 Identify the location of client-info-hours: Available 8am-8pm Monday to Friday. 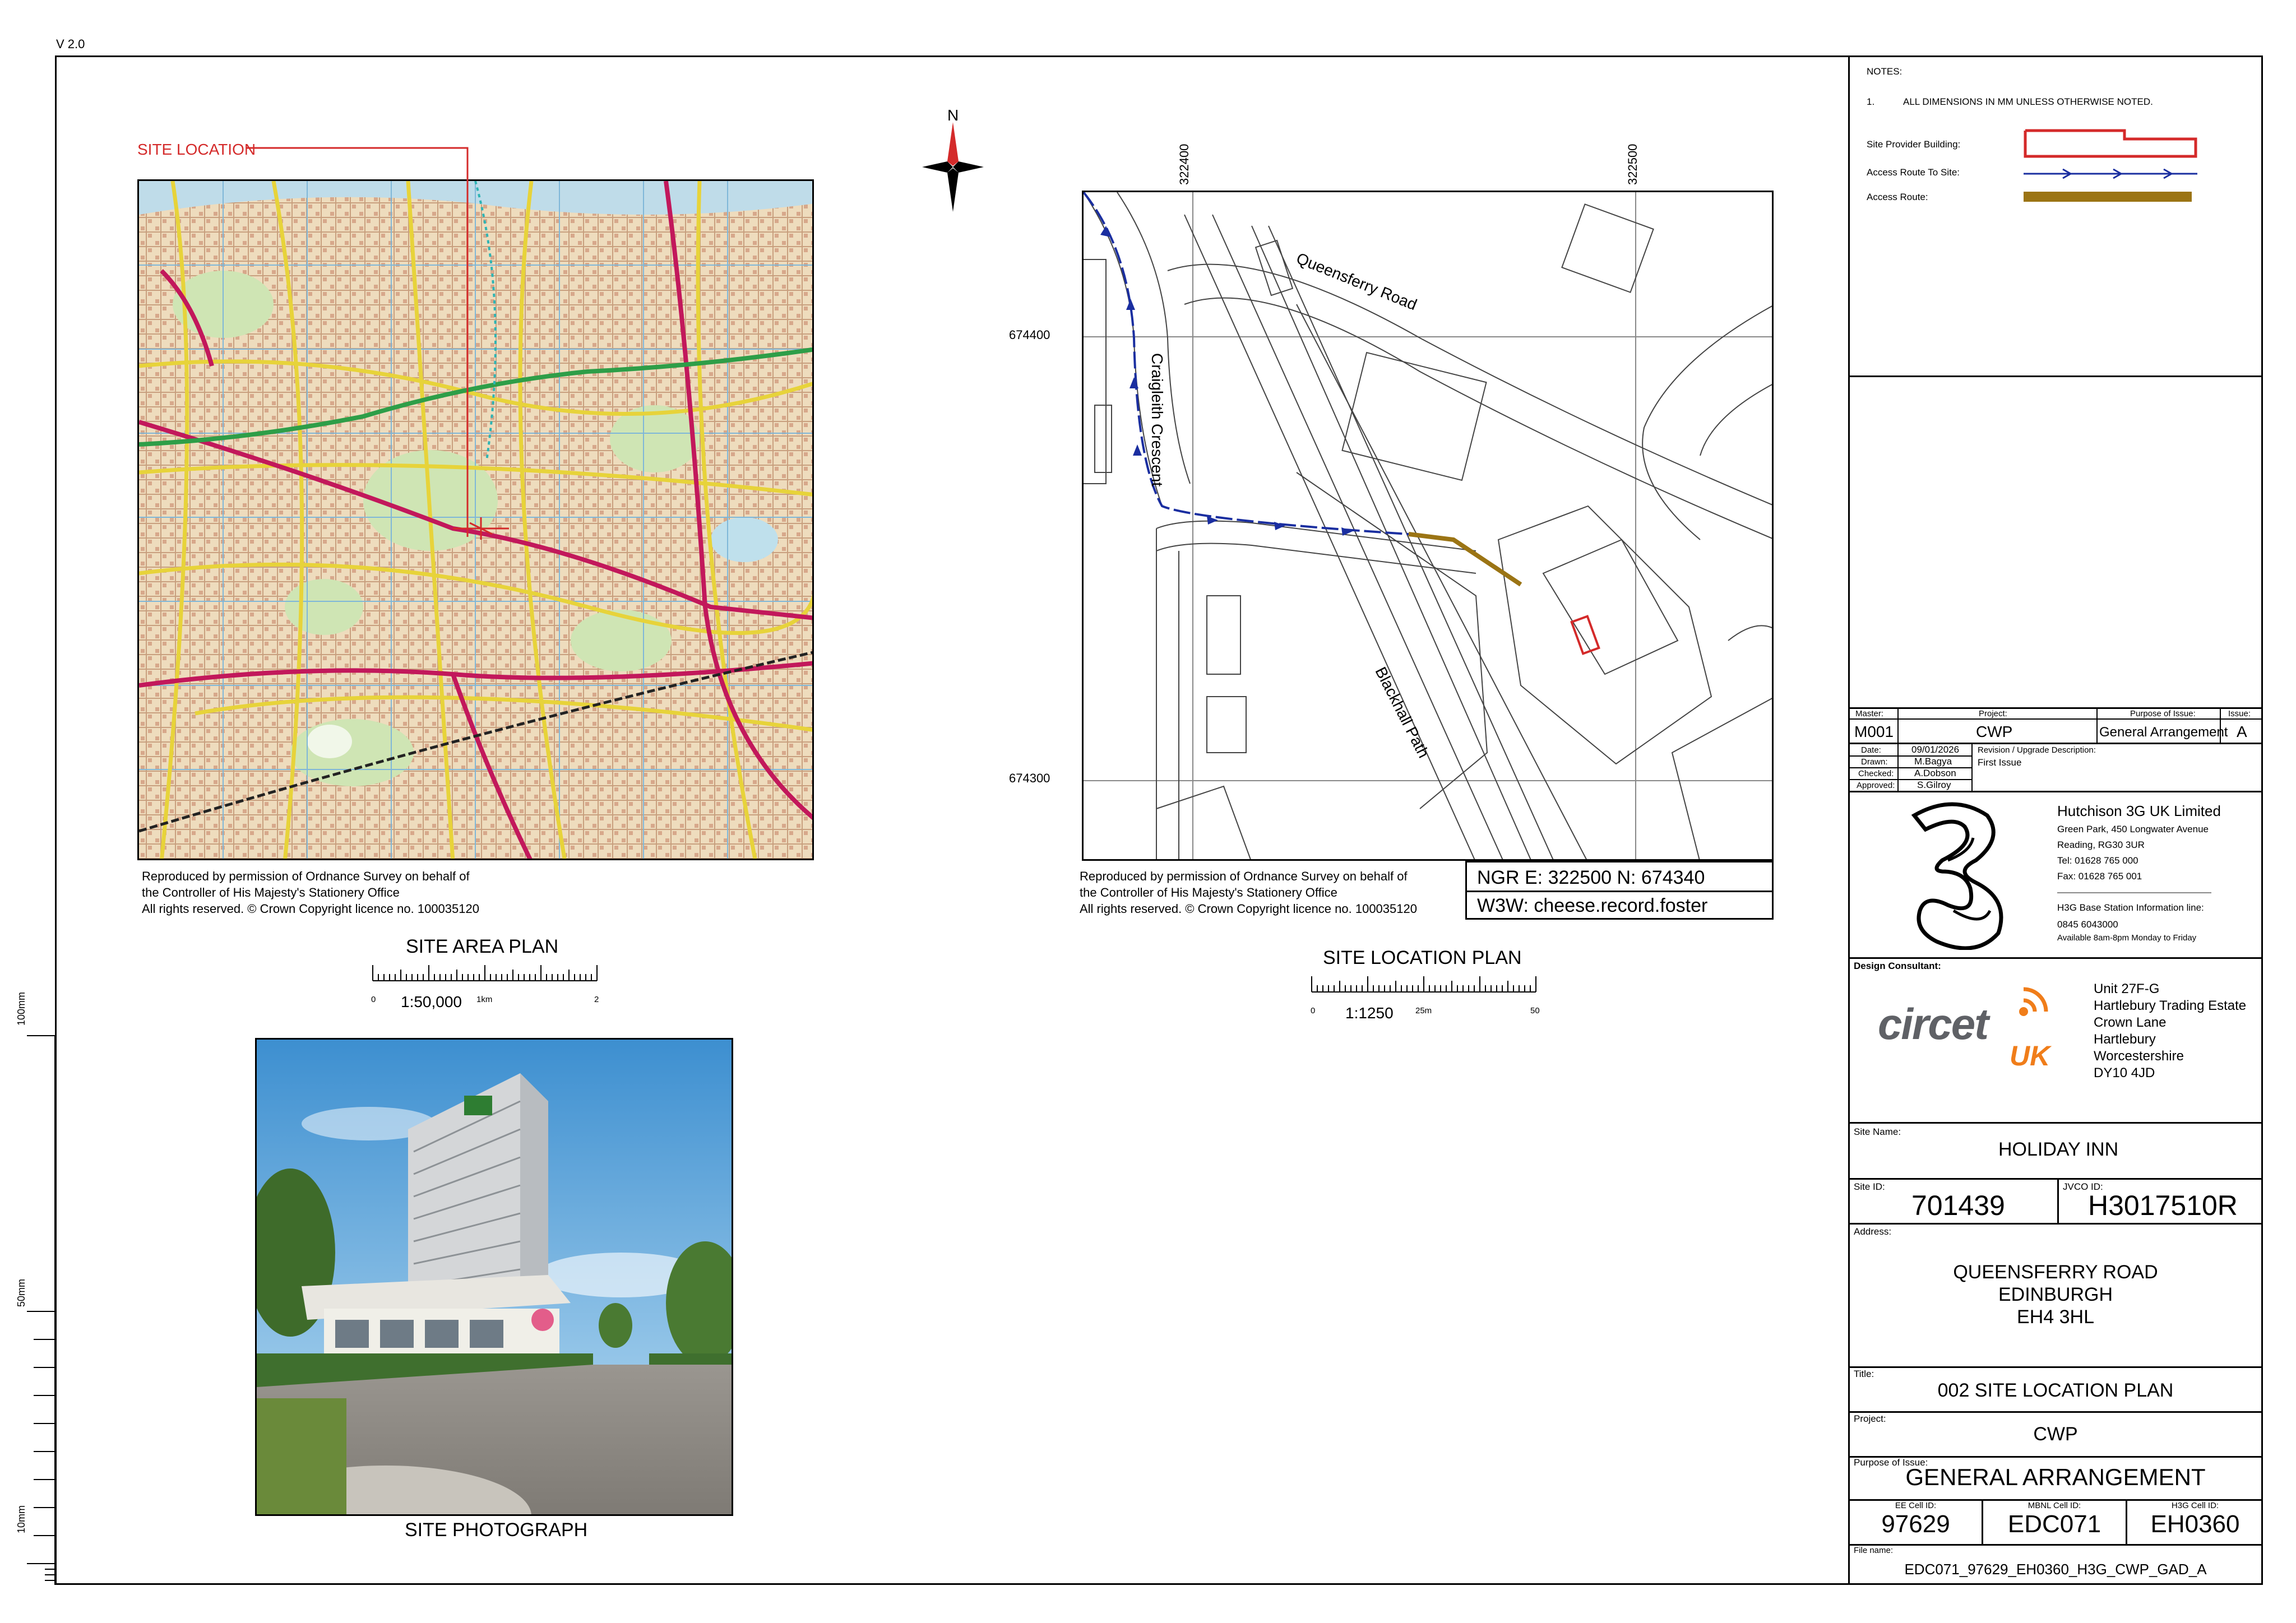
(2127, 938).